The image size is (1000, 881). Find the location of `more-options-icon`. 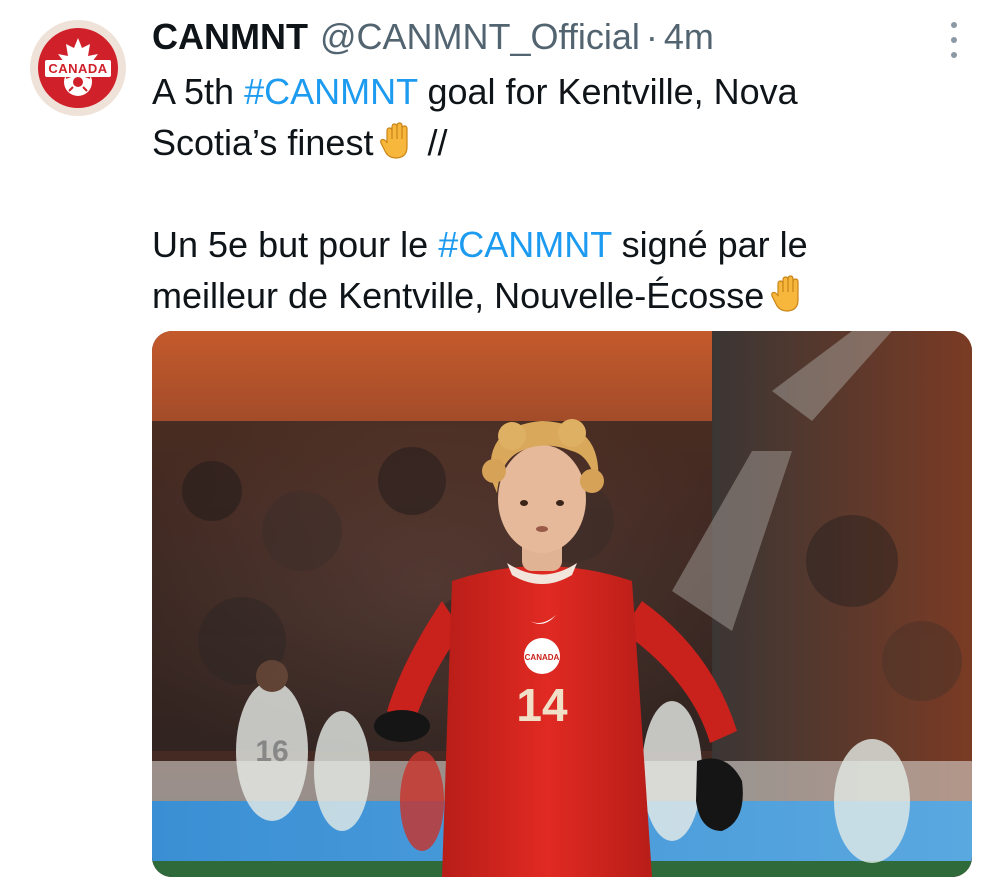

more-options-icon is located at coordinates (954, 40).